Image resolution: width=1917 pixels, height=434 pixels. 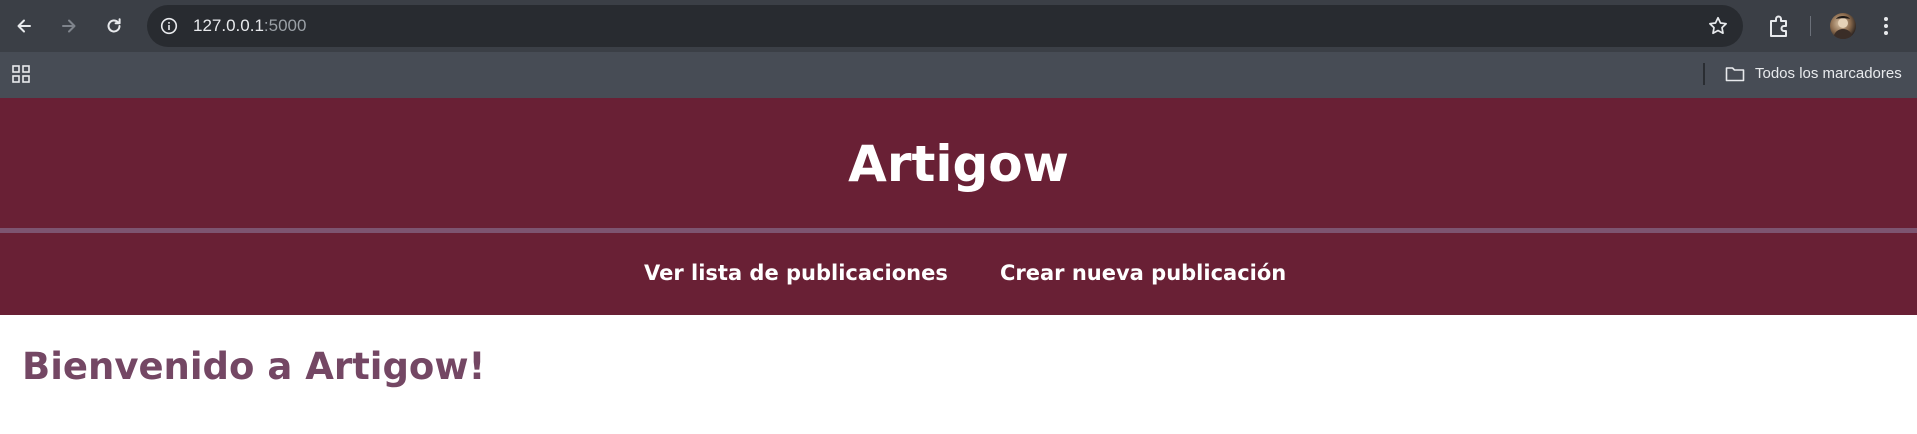 What do you see at coordinates (228, 25) in the screenshot?
I see `url-host: 127.0.0.1` at bounding box center [228, 25].